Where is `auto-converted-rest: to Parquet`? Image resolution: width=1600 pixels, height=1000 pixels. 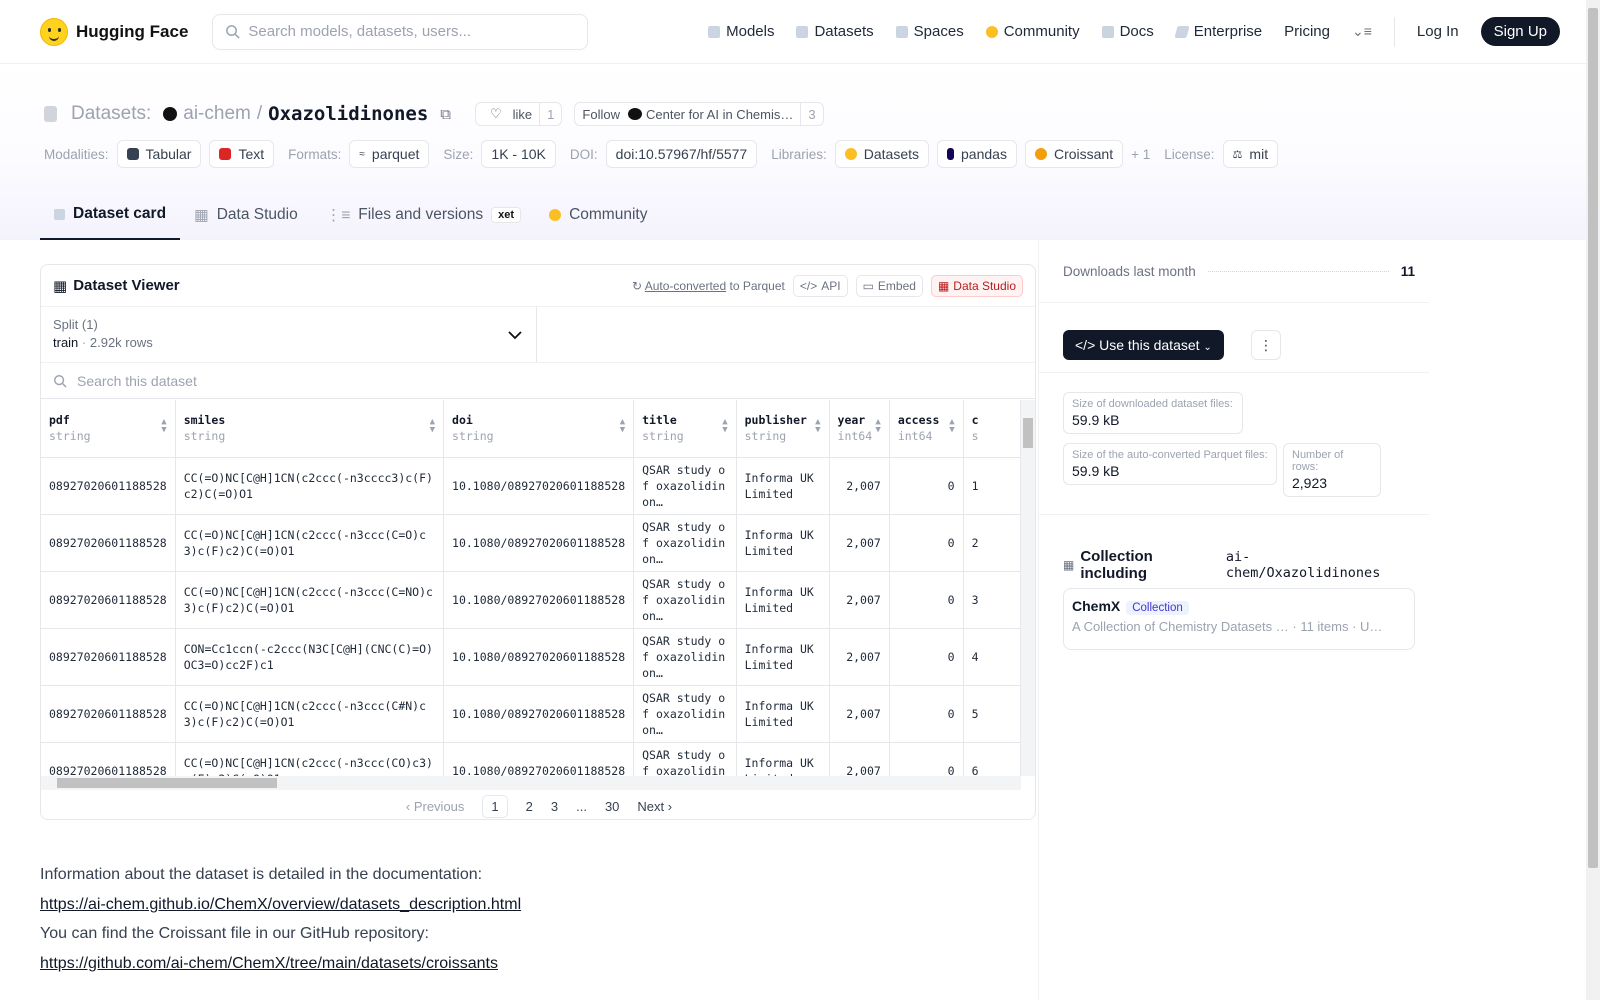 auto-converted-rest: to Parquet is located at coordinates (757, 285).